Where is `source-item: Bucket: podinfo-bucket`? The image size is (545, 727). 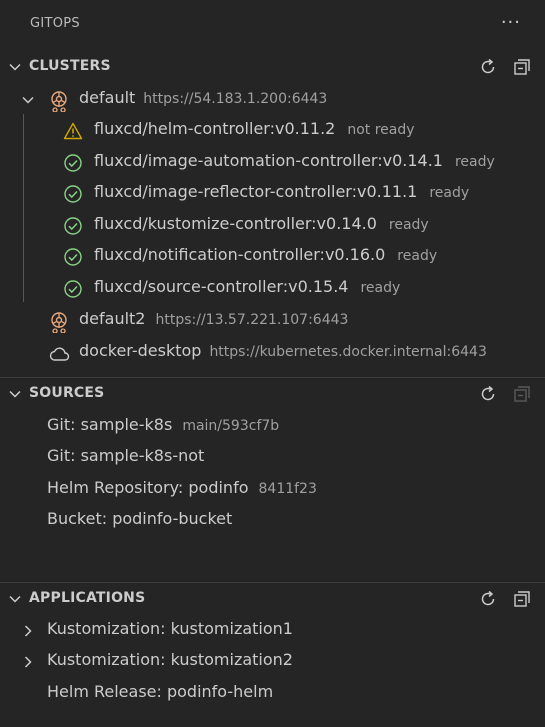
source-item: Bucket: podinfo-bucket is located at coordinates (272, 520).